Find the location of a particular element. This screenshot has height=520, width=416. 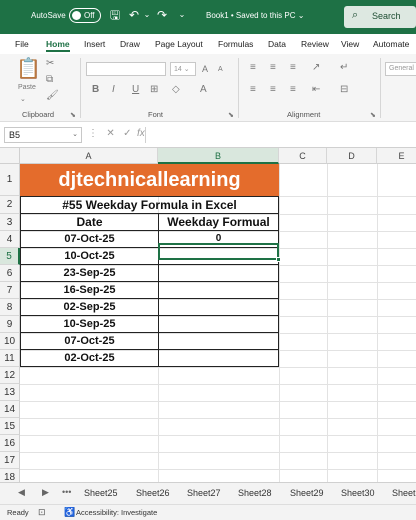

customize-toolbar-icon: ⌄ is located at coordinates (182, 15).